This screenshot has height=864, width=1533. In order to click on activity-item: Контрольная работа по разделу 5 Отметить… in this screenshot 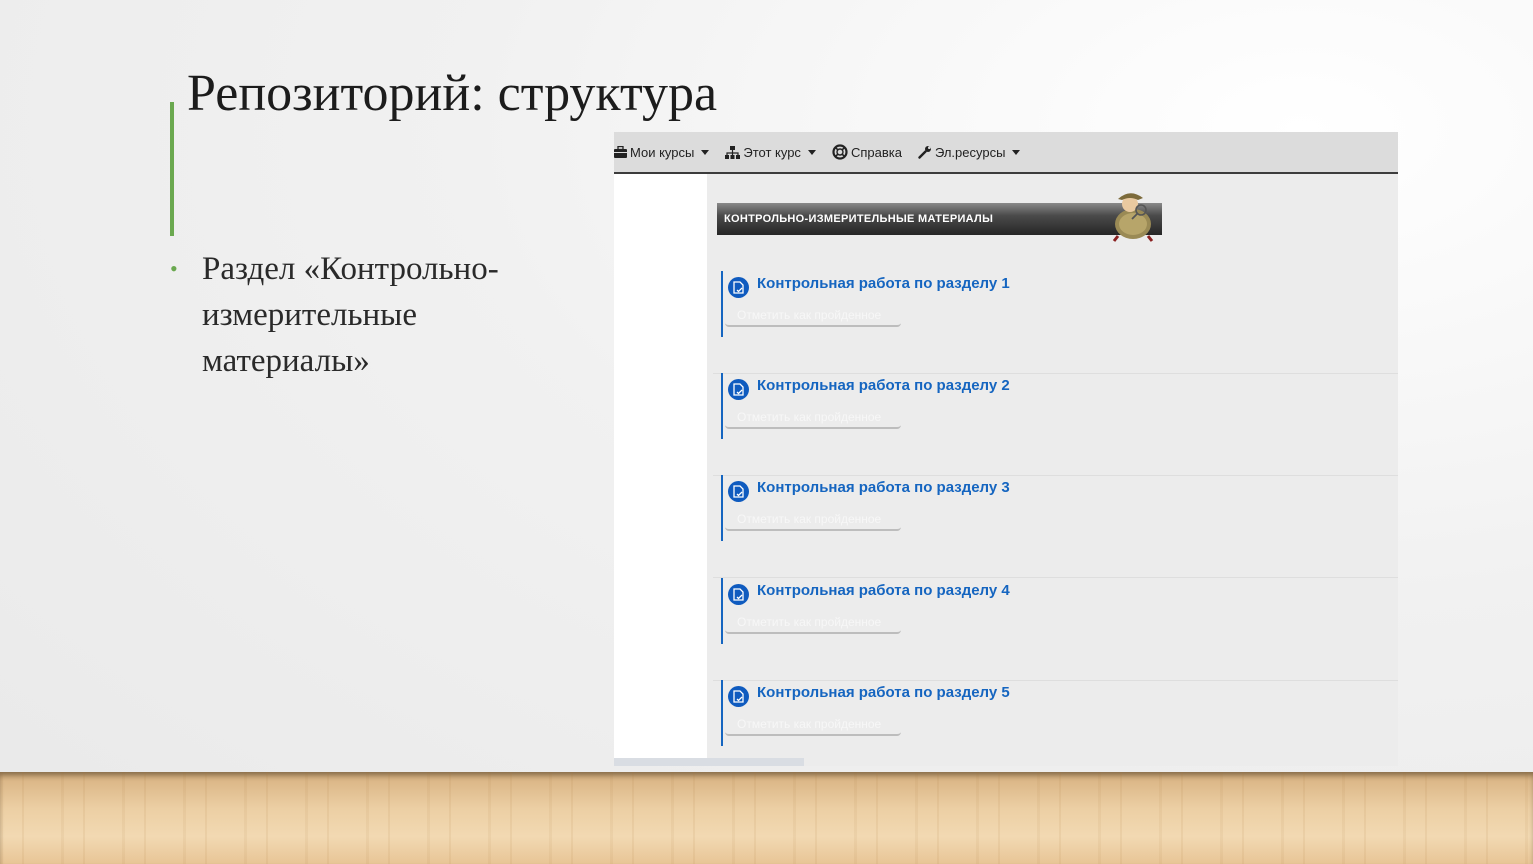, I will do `click(1055, 723)`.